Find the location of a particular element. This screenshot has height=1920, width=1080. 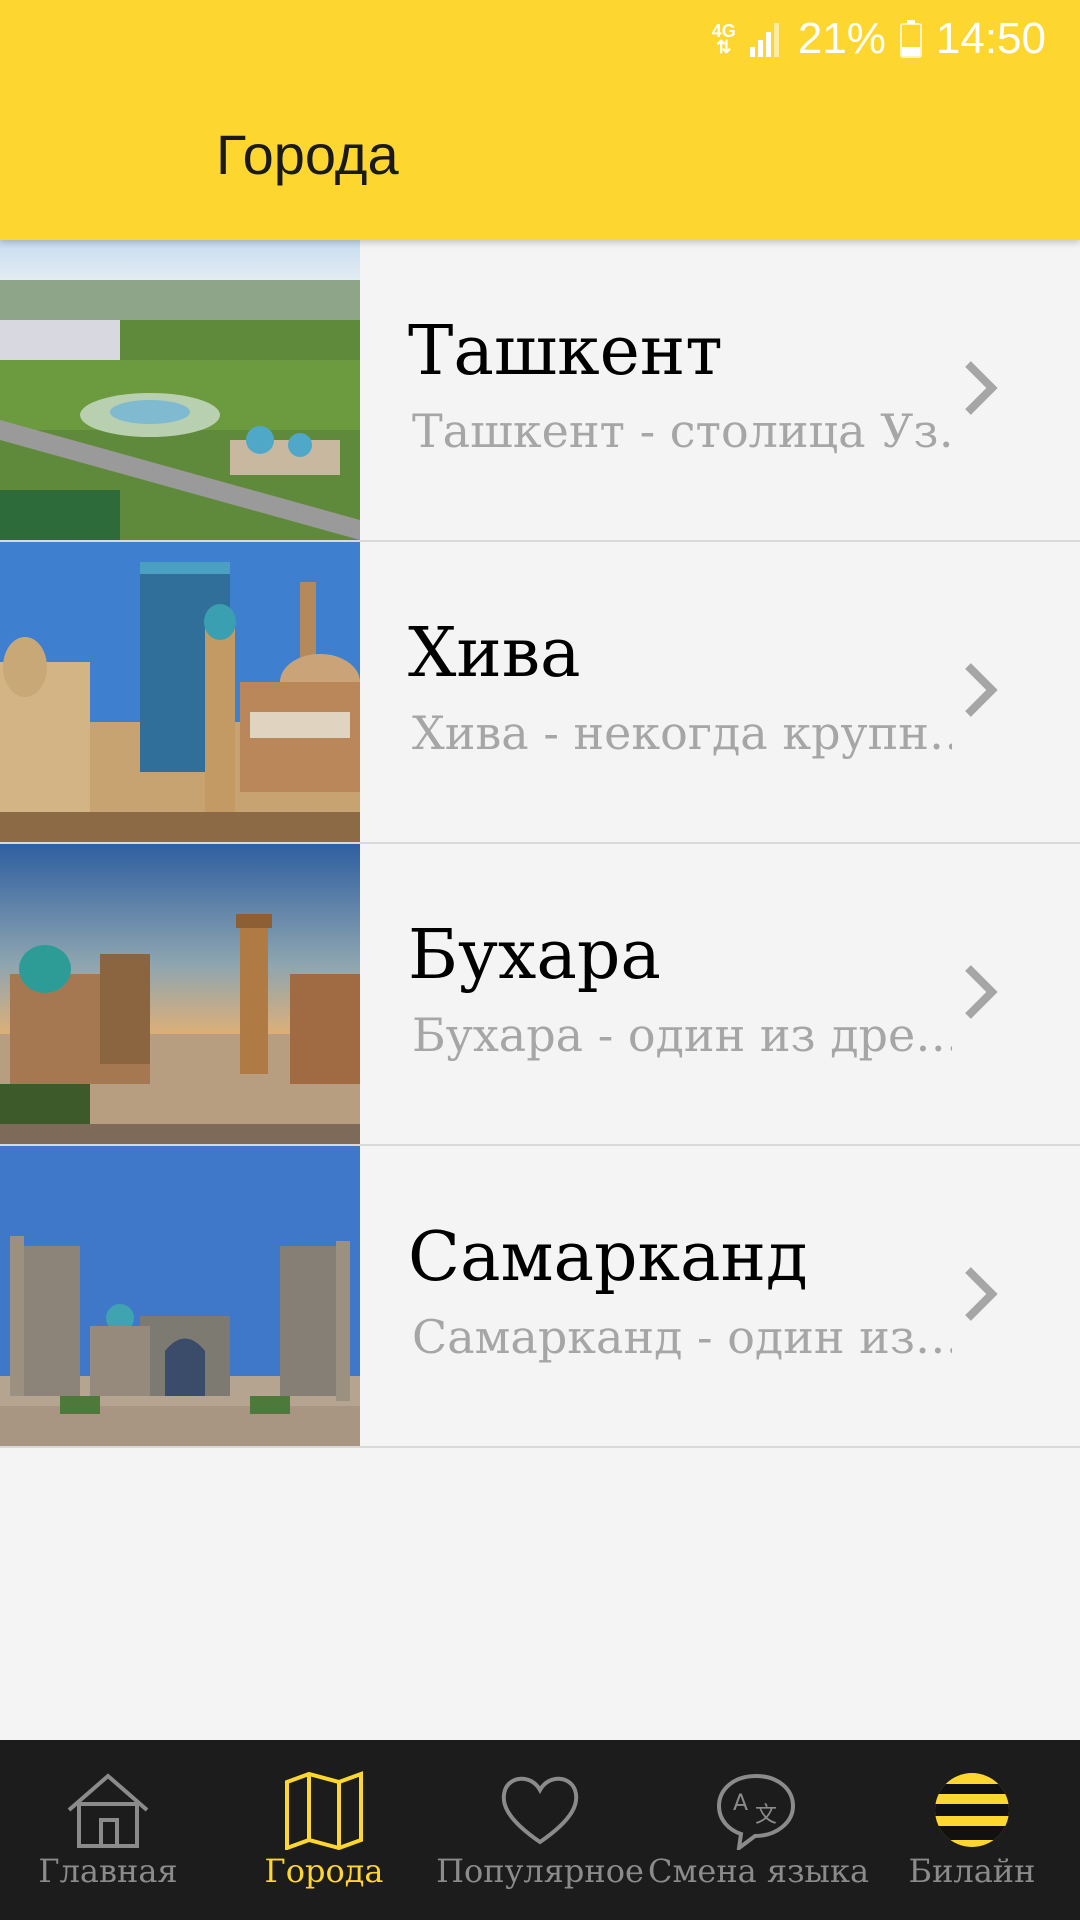

nav-label: Билайн is located at coordinates (972, 1871).